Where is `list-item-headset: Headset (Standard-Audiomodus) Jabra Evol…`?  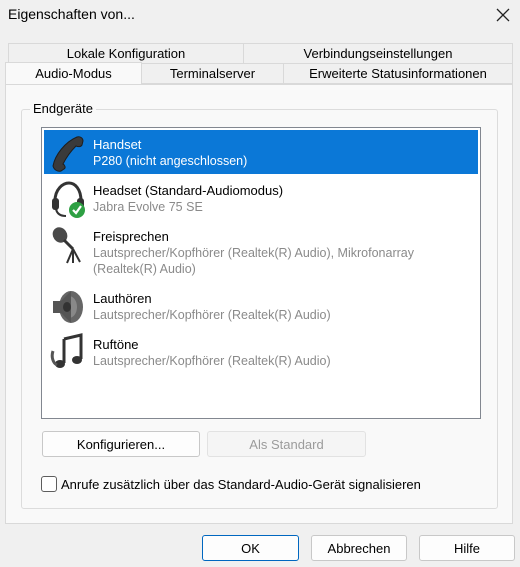 list-item-headset: Headset (Standard-Audiomodus) Jabra Evol… is located at coordinates (261, 198).